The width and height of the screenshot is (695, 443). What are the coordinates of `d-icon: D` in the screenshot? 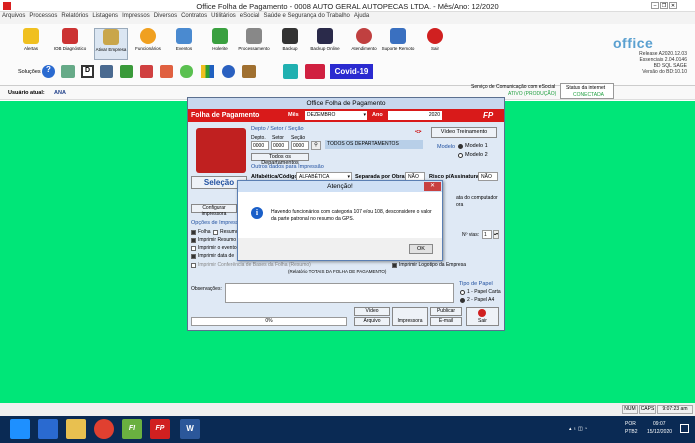 It's located at (87, 71).